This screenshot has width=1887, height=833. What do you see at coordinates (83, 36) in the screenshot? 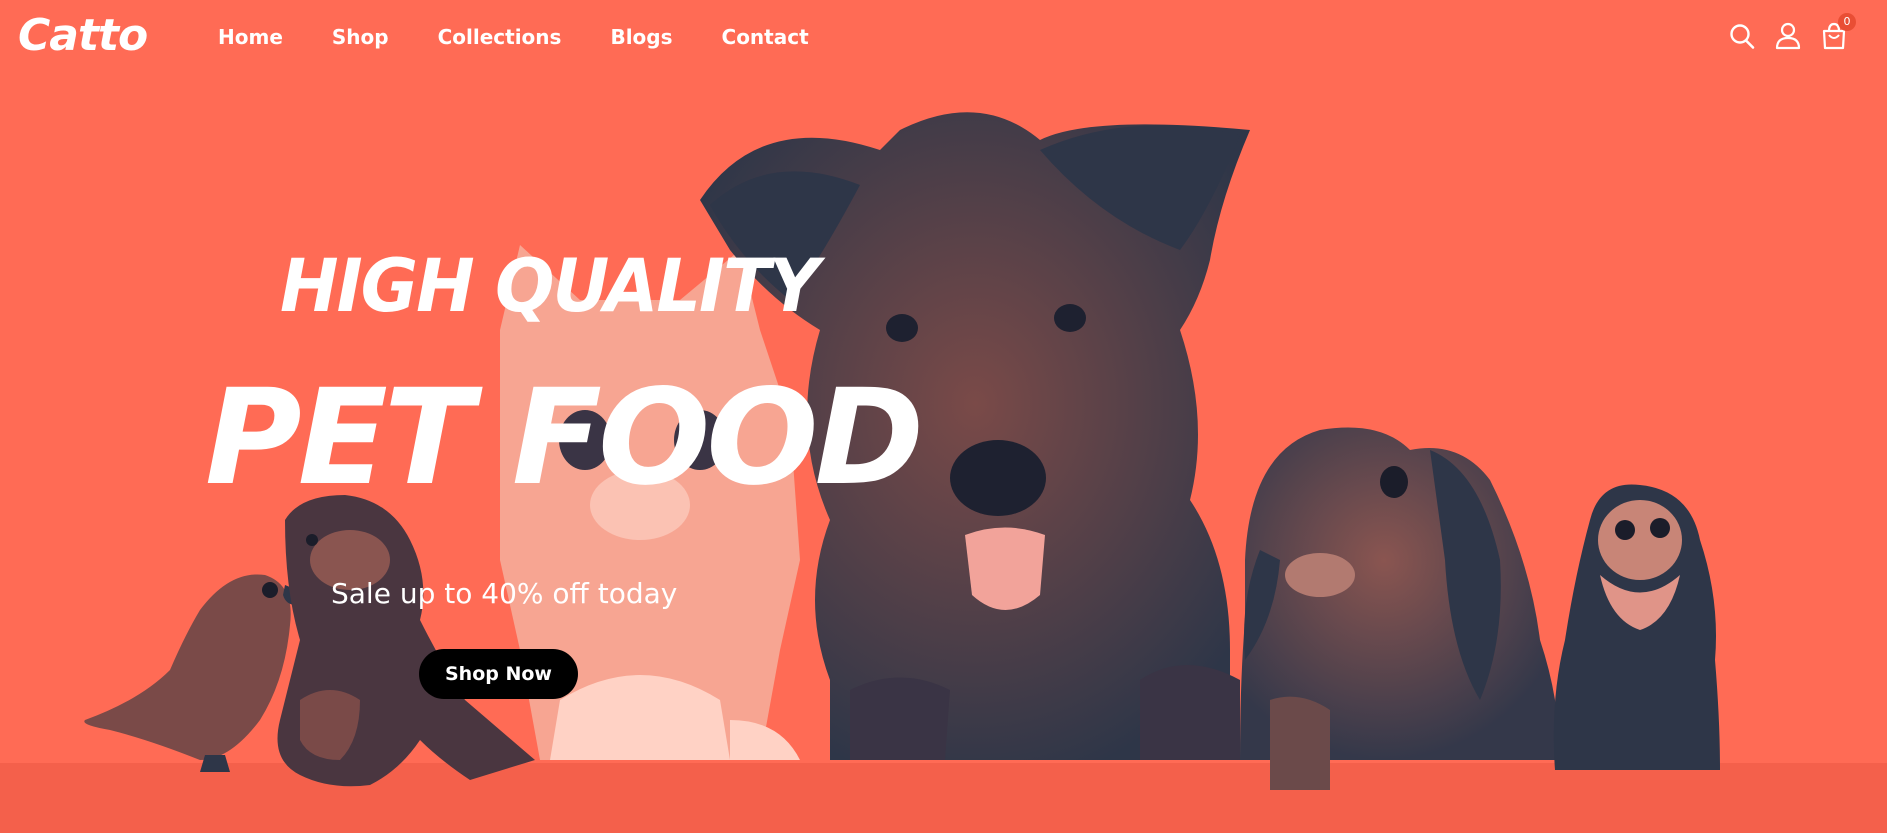
I see `brand-logo: Catto` at bounding box center [83, 36].